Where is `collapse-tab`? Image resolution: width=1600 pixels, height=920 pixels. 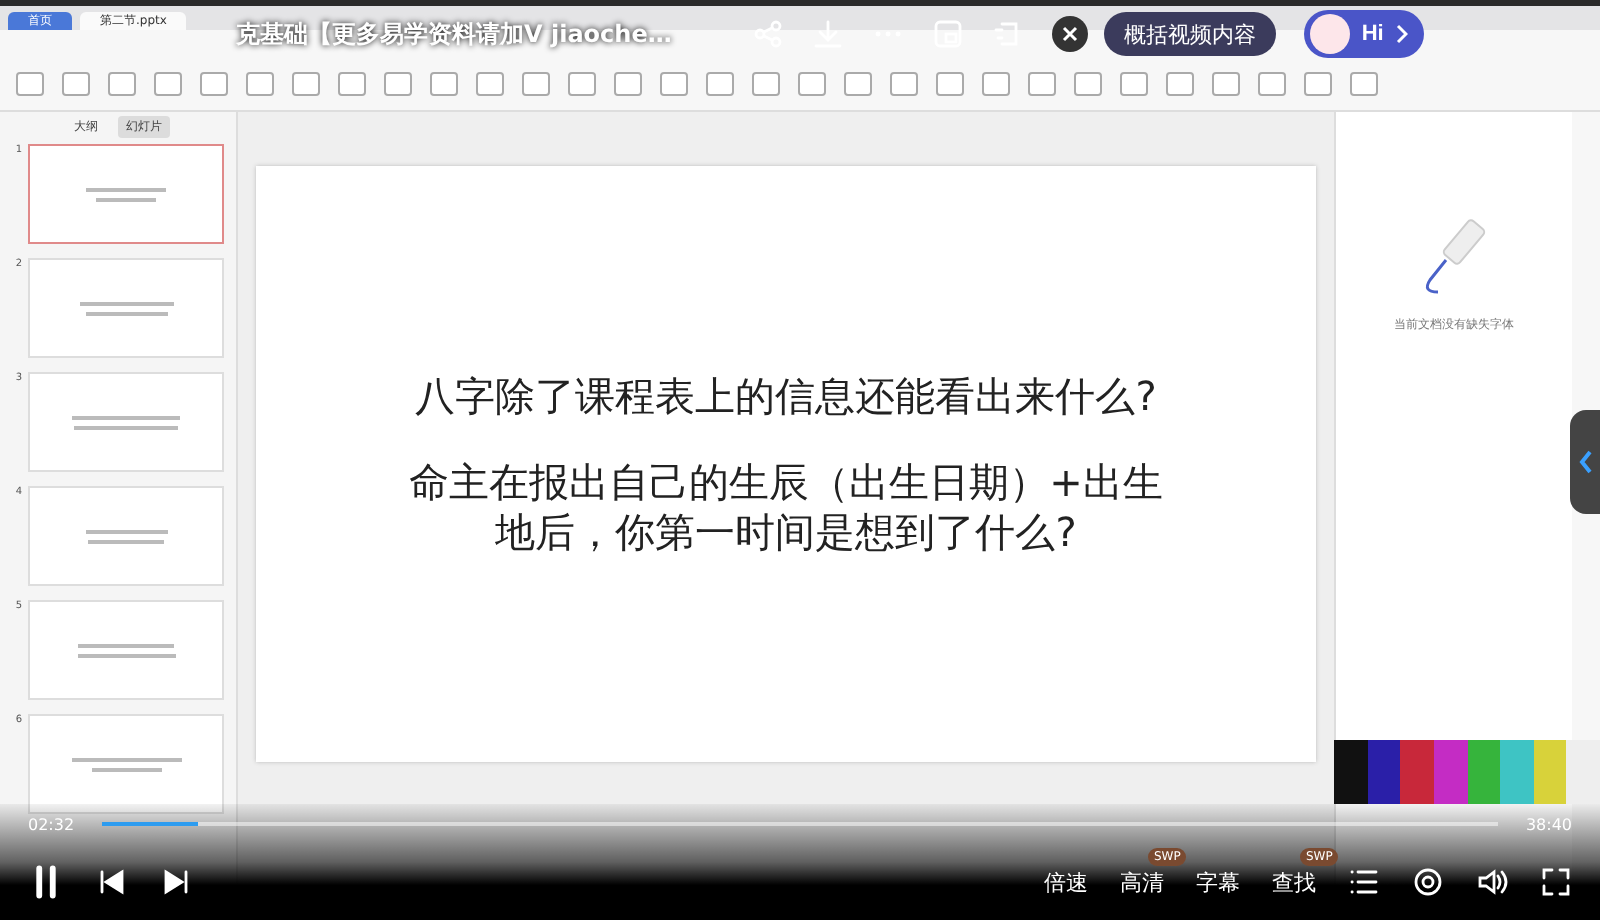 collapse-tab is located at coordinates (1585, 462).